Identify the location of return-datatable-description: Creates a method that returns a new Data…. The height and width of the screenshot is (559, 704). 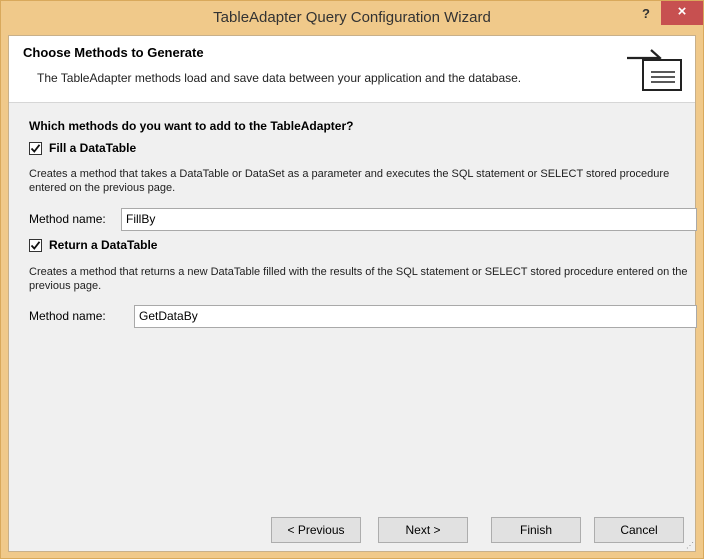
(358, 279).